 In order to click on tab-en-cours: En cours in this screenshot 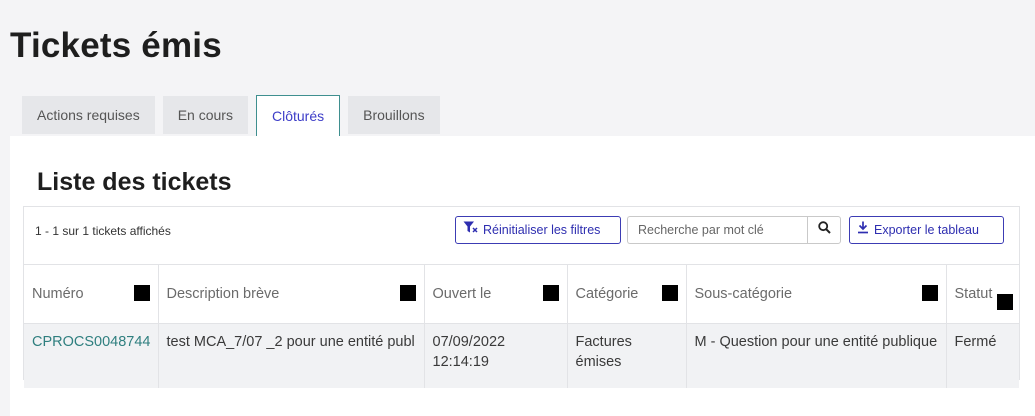, I will do `click(205, 115)`.